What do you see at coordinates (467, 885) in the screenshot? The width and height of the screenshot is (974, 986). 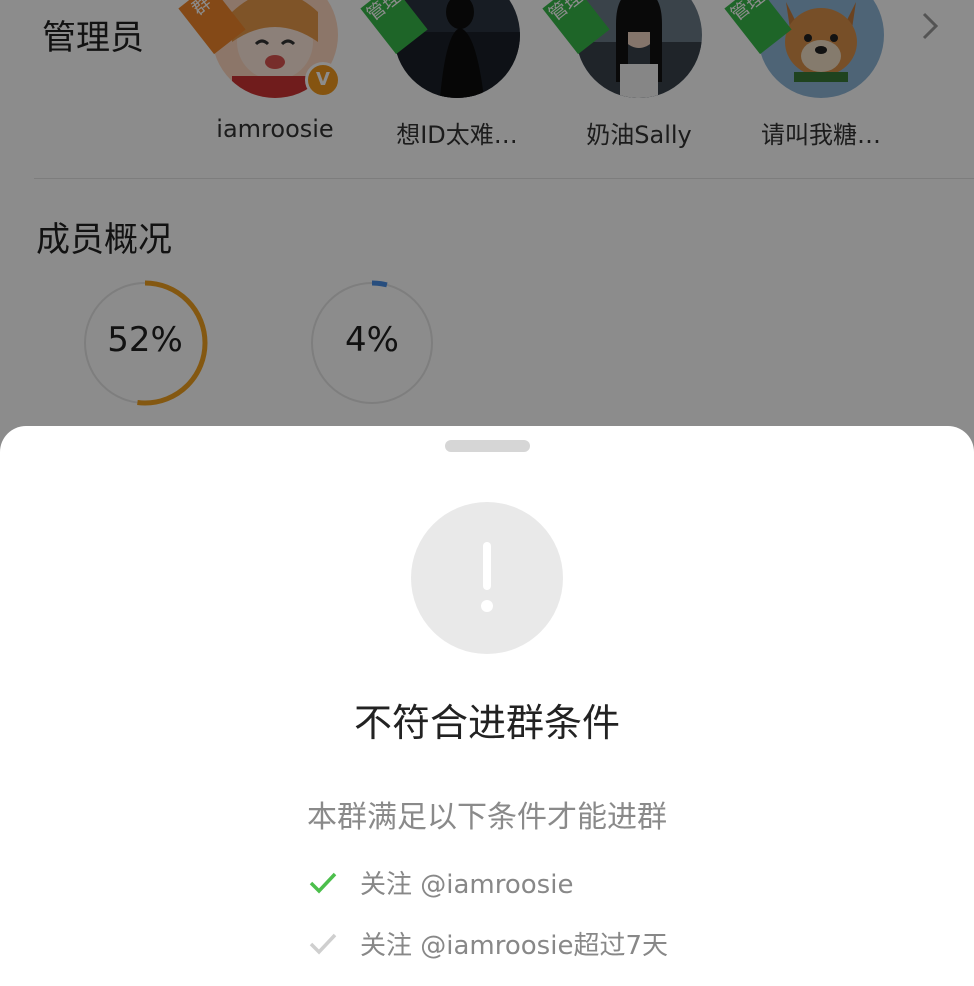 I see `condition-text: 关注 @iamroosie` at bounding box center [467, 885].